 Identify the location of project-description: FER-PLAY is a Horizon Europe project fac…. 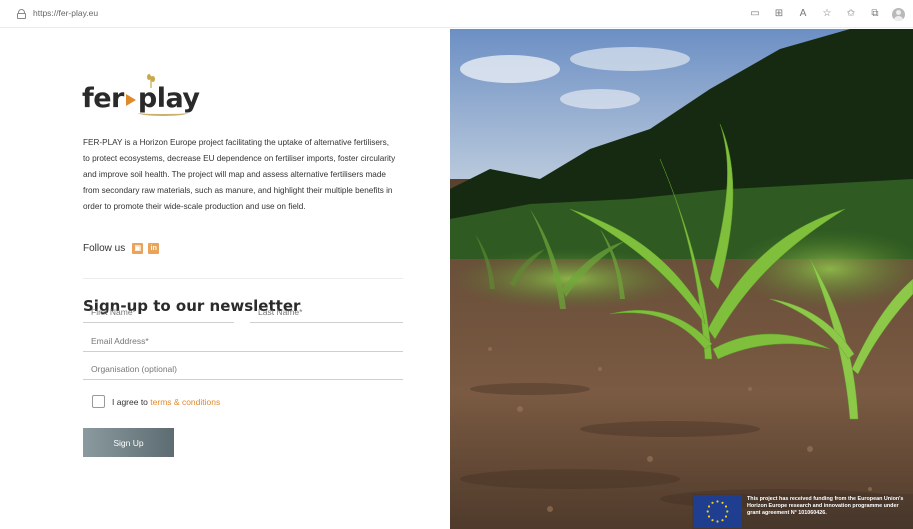
(239, 174).